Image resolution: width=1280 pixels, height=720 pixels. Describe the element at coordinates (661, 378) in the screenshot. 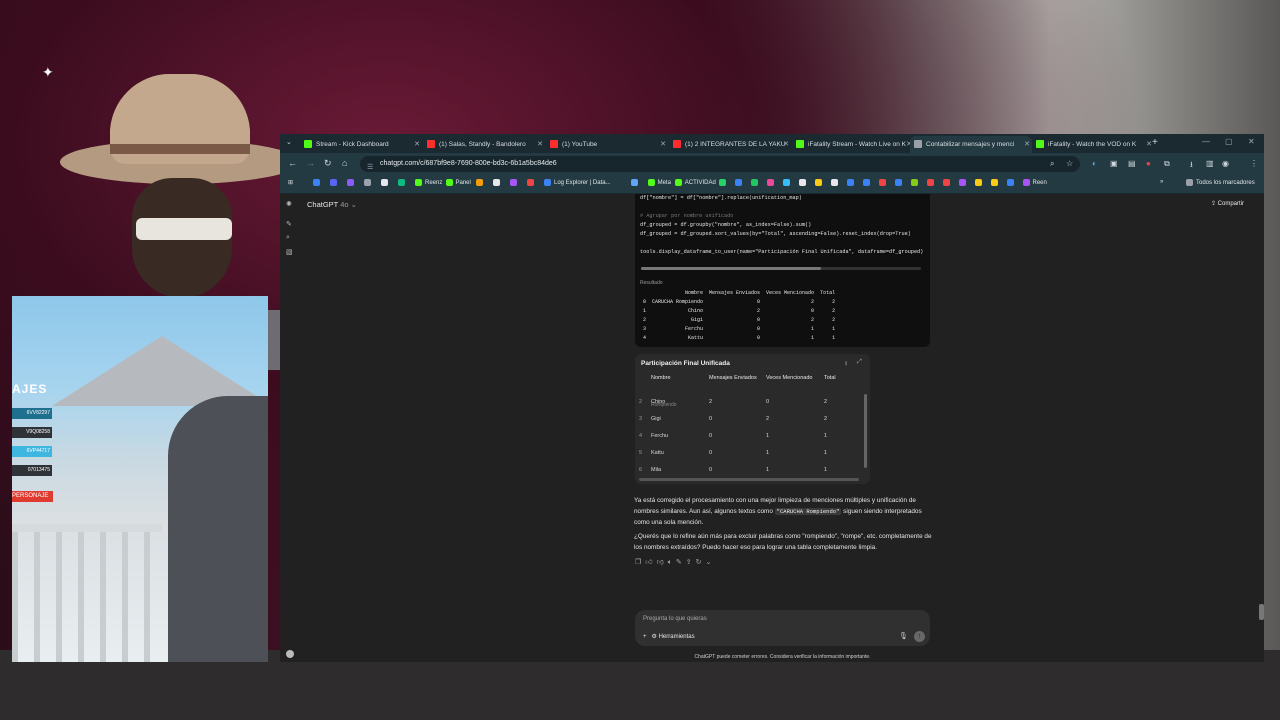

I see `dataframe-header-cell: Nombre` at that location.